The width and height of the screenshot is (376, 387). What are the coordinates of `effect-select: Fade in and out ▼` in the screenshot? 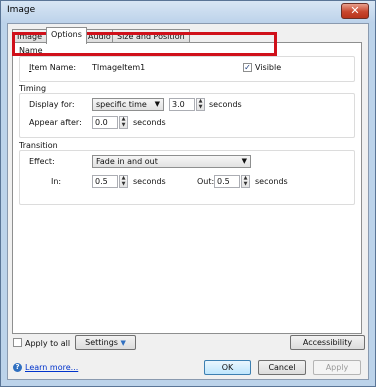 It's located at (171, 161).